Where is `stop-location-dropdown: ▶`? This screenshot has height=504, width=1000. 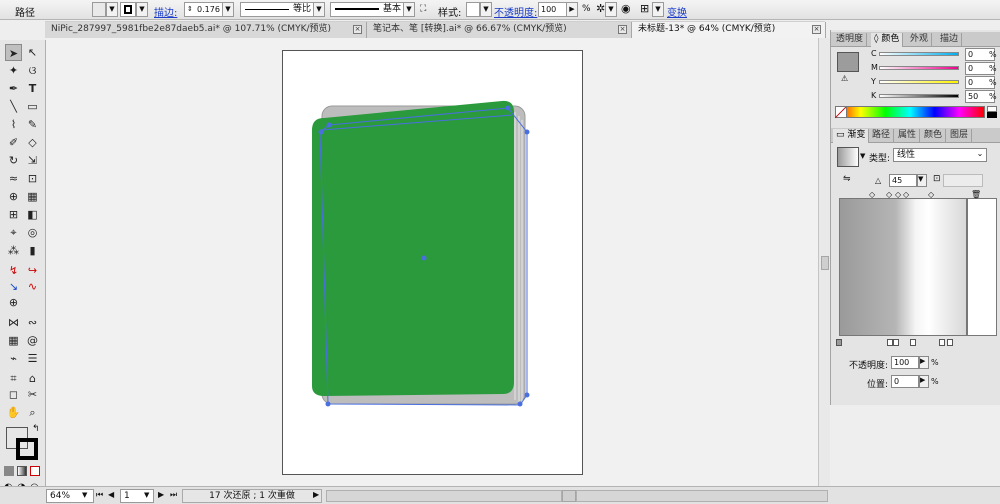
stop-location-dropdown: ▶ is located at coordinates (924, 381).